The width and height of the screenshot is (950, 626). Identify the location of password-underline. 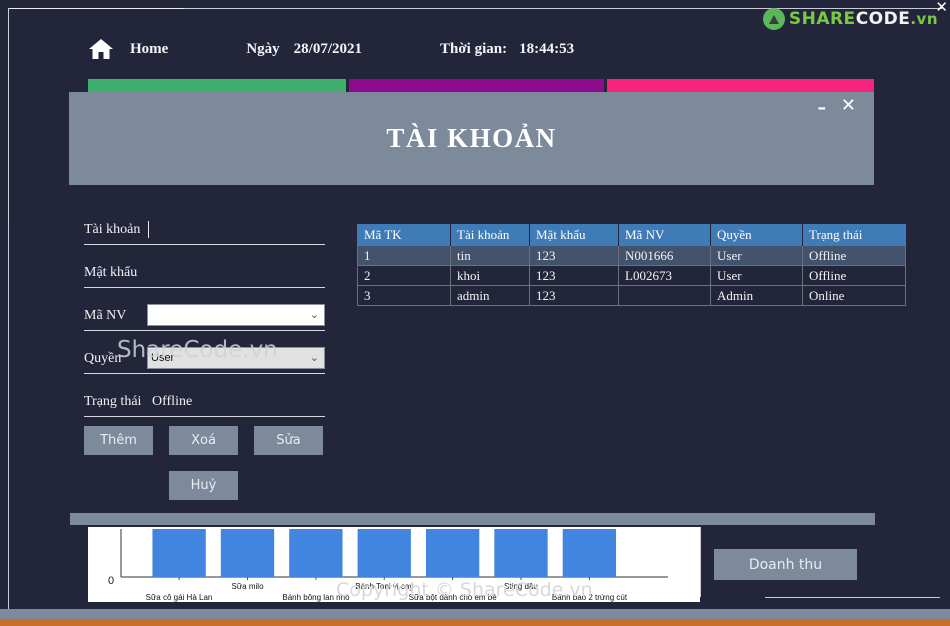
(204, 287).